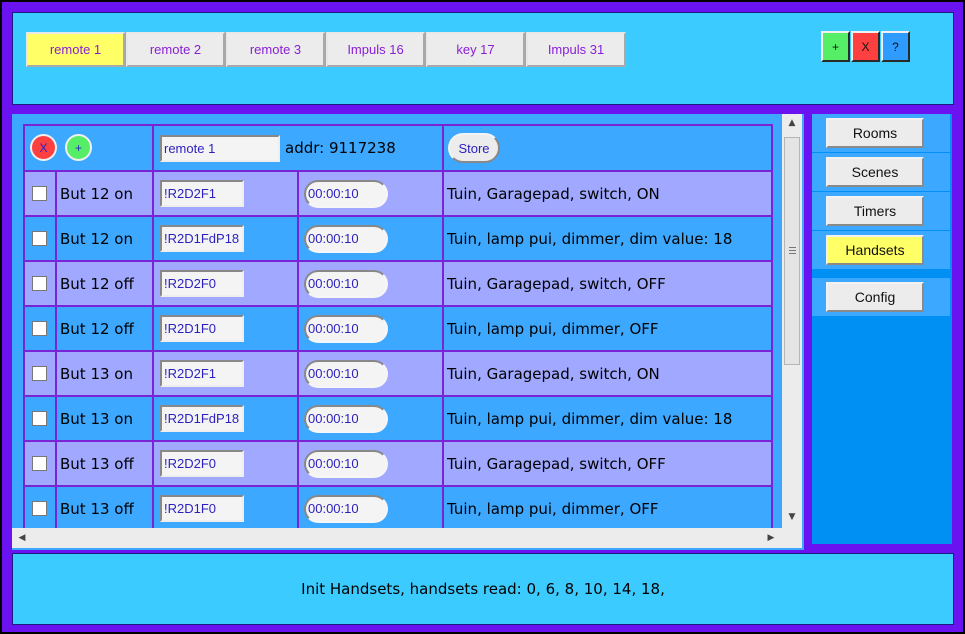  I want to click on code-cell: !R2D1F0, so click(225, 508).